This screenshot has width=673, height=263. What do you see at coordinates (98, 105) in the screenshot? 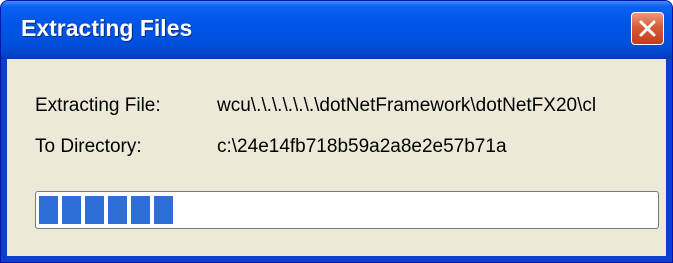
I see `extracting-file-label: Extracting File:` at bounding box center [98, 105].